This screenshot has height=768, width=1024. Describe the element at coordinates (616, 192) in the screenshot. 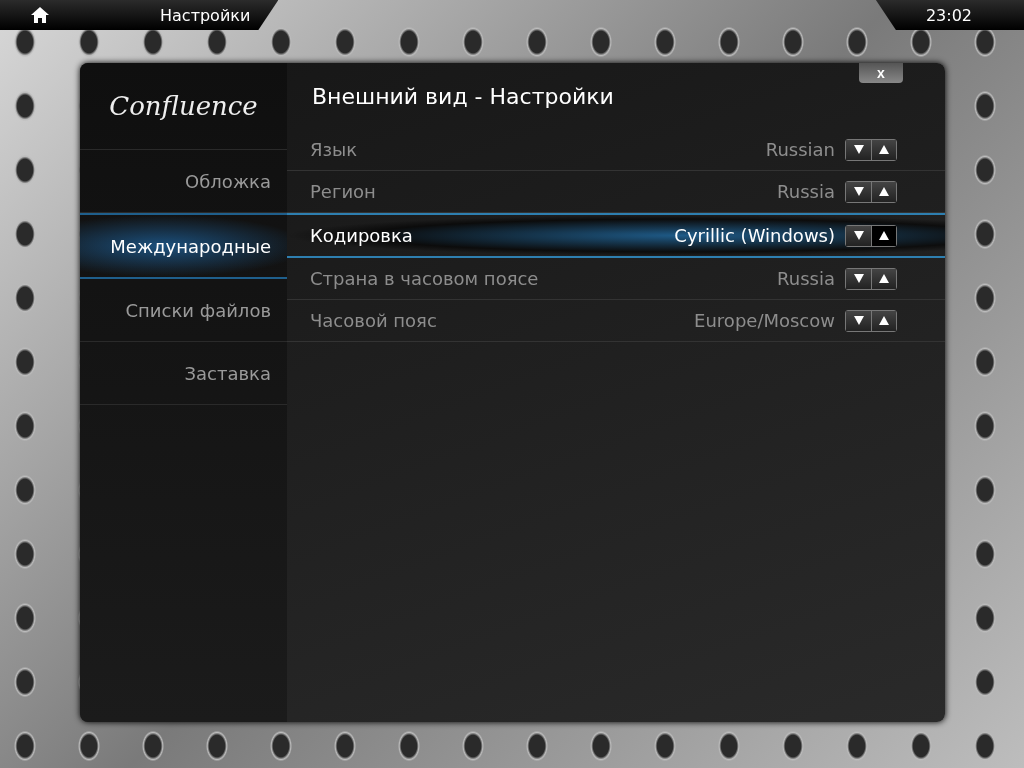

I see `setting-row: Регион Russia` at that location.